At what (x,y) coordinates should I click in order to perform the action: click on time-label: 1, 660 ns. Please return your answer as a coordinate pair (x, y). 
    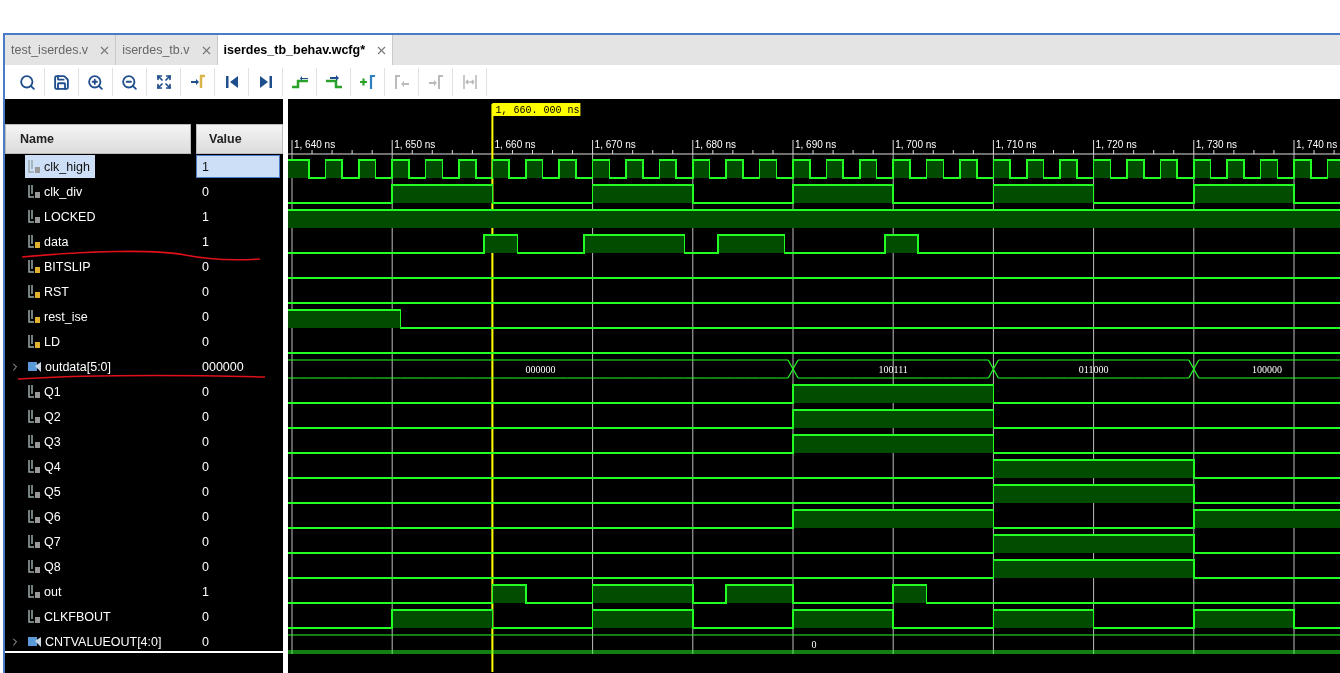
    Looking at the image, I should click on (515, 144).